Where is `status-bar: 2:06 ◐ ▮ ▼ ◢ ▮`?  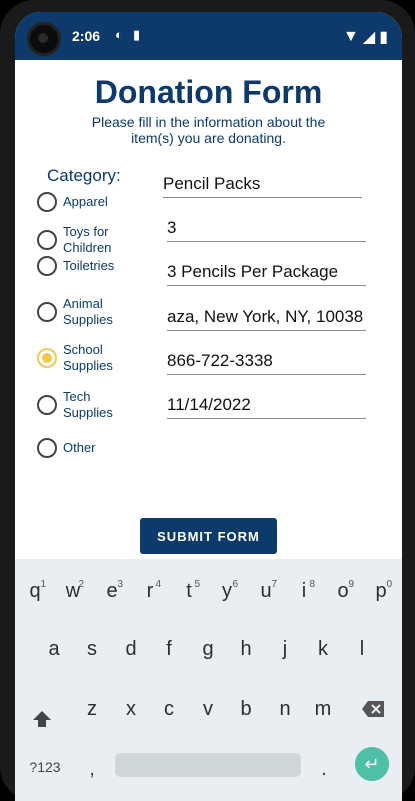 status-bar: 2:06 ◐ ▮ ▼ ◢ ▮ is located at coordinates (208, 36).